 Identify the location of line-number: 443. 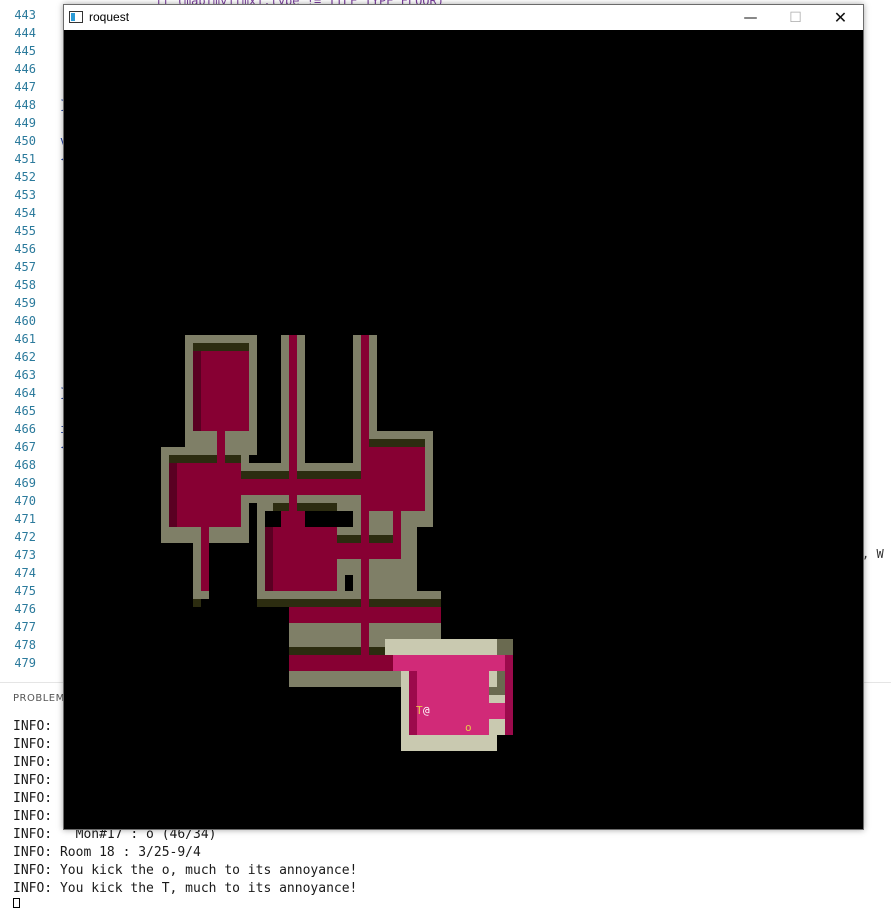
(25, 15).